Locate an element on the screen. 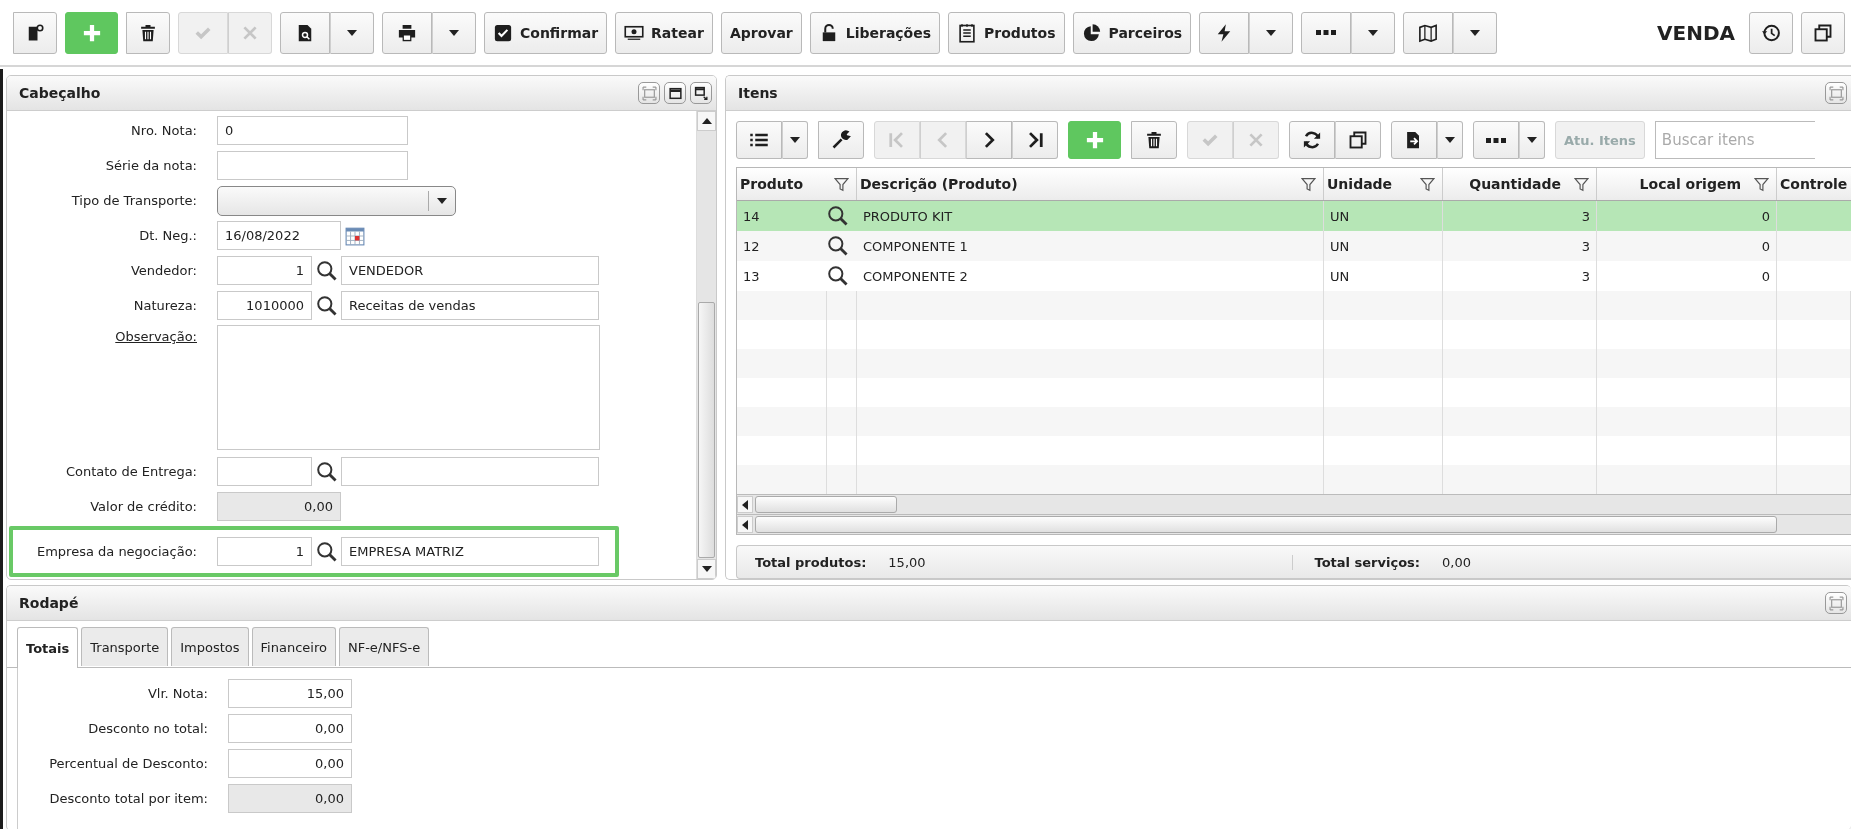 Image resolution: width=1851 pixels, height=829 pixels. column-header: Descrição (Produto) is located at coordinates (1090, 184).